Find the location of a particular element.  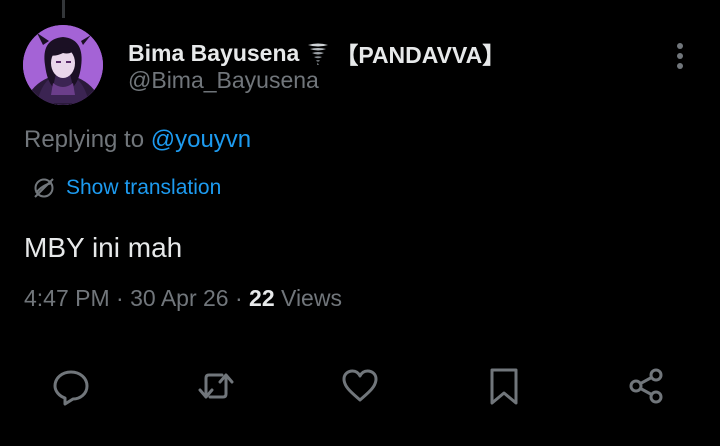

bookmark-button is located at coordinates (504, 386).